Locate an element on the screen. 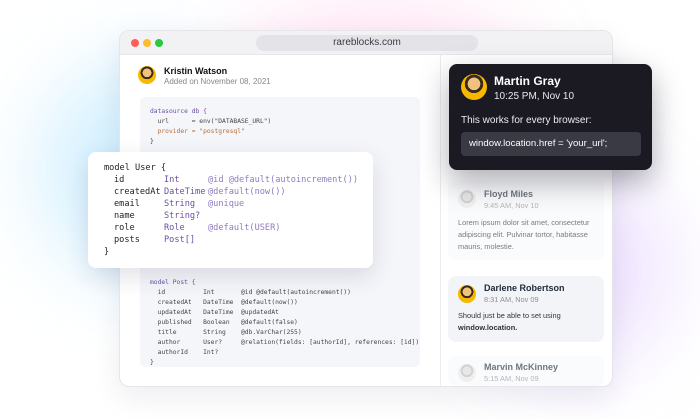  code-line: provider = "postgresql" is located at coordinates (197, 131).